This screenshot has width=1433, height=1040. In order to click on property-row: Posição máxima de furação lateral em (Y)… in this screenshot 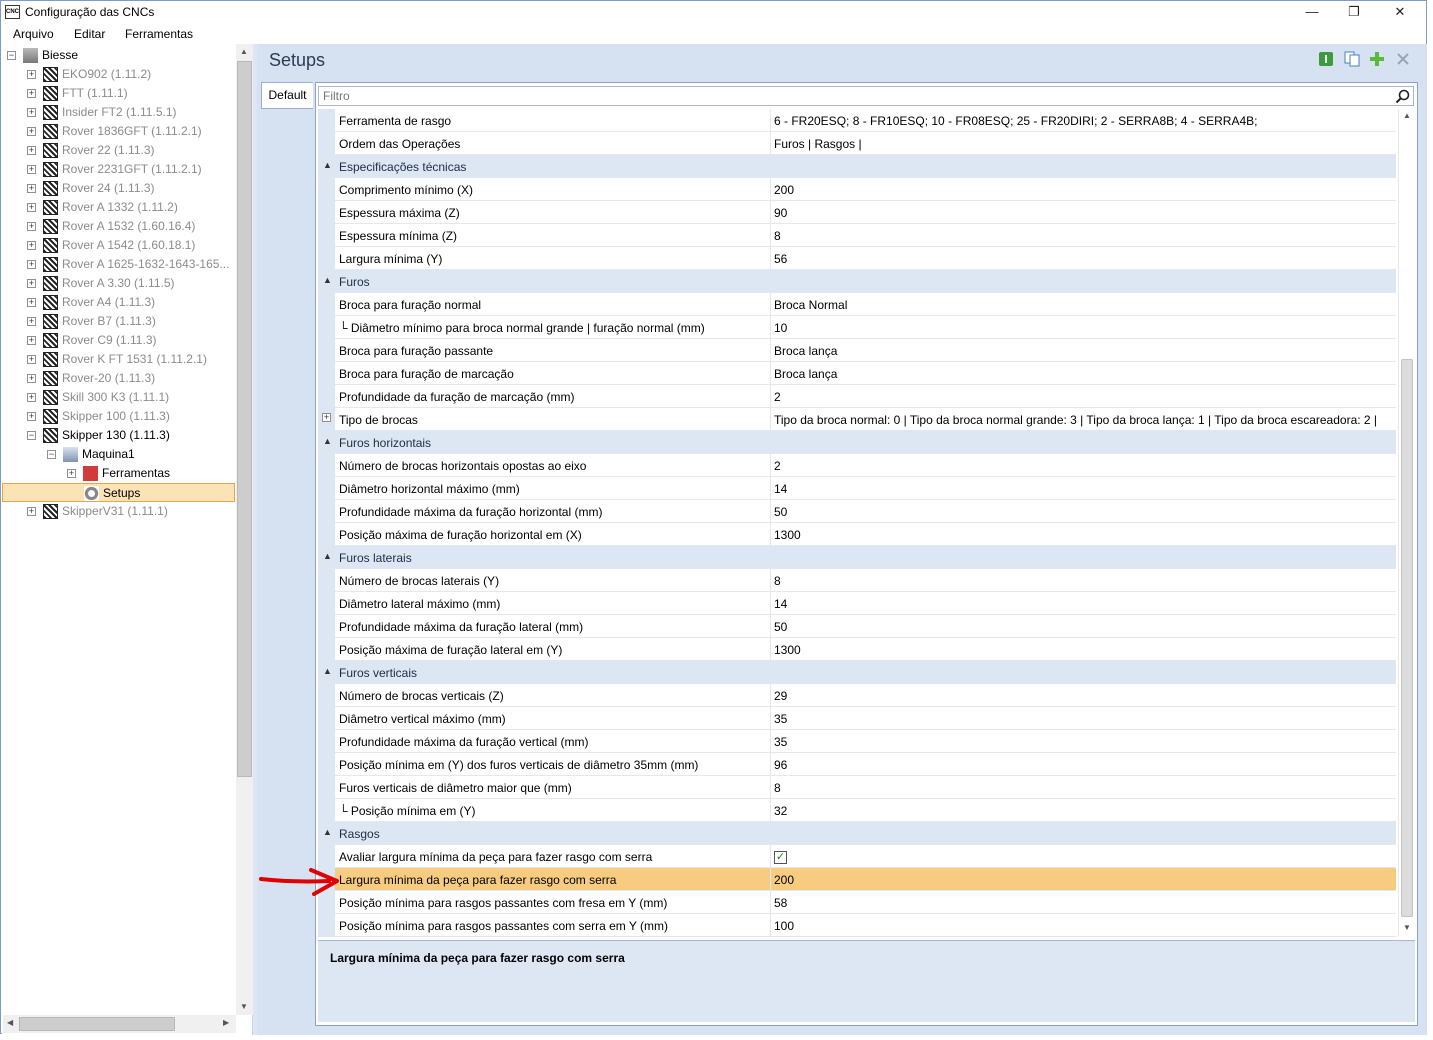, I will do `click(857, 649)`.